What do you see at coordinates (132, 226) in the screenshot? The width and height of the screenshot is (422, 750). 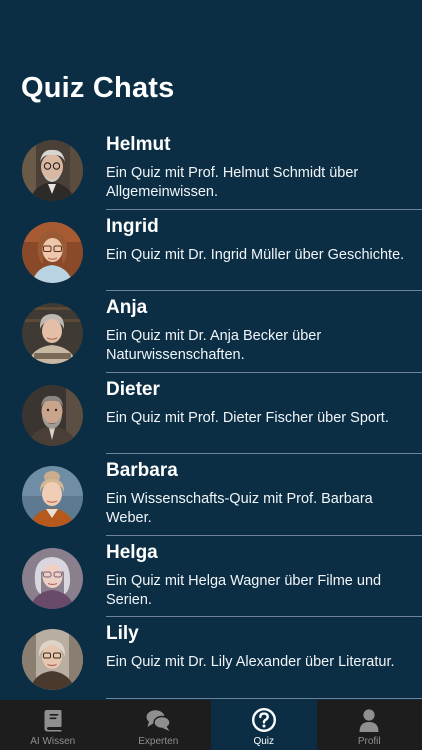 I see `chat-name: Ingrid` at bounding box center [132, 226].